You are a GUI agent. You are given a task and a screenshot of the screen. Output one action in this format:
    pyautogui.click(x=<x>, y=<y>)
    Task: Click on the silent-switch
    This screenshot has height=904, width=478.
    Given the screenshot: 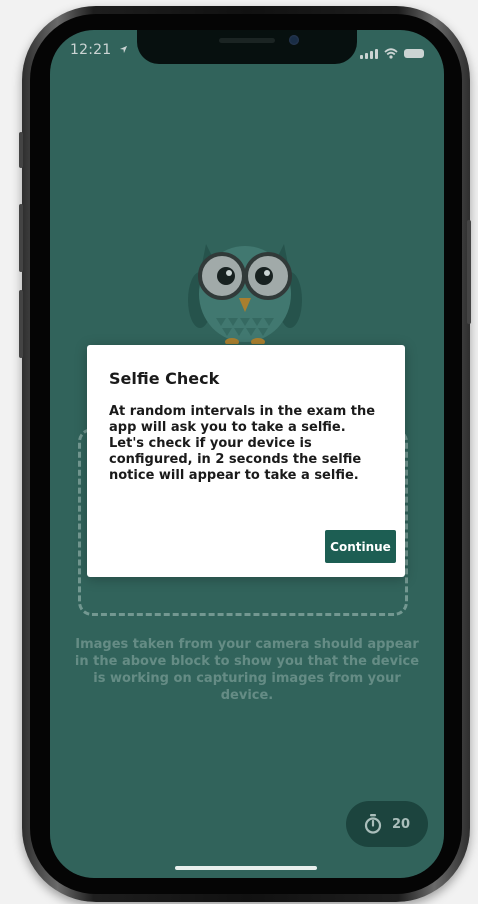 What is the action you would take?
    pyautogui.click(x=21, y=150)
    